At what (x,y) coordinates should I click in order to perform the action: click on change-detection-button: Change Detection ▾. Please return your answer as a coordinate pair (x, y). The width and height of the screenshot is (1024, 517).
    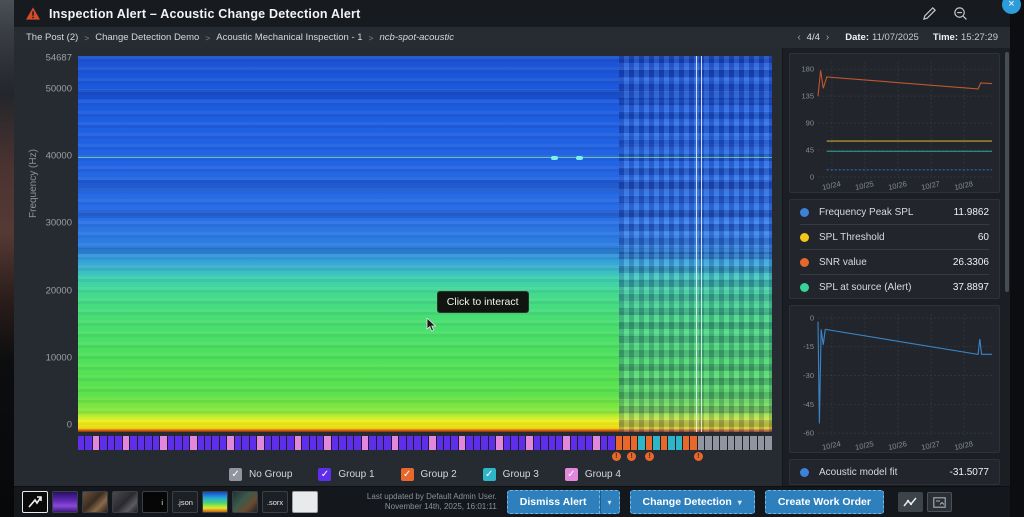
    Looking at the image, I should click on (692, 502).